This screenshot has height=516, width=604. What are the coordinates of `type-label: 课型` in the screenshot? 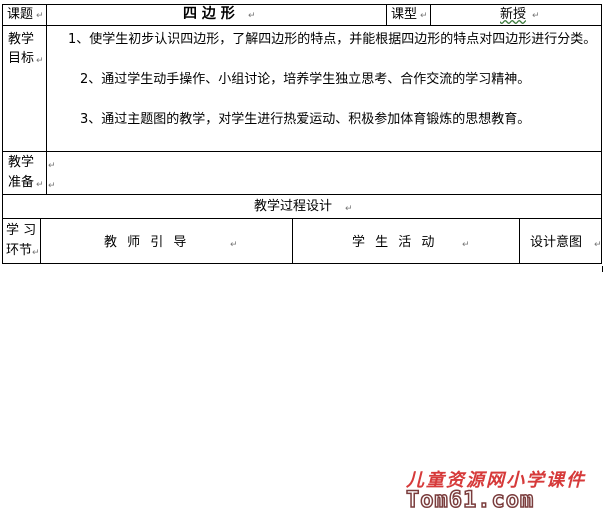 It's located at (404, 14).